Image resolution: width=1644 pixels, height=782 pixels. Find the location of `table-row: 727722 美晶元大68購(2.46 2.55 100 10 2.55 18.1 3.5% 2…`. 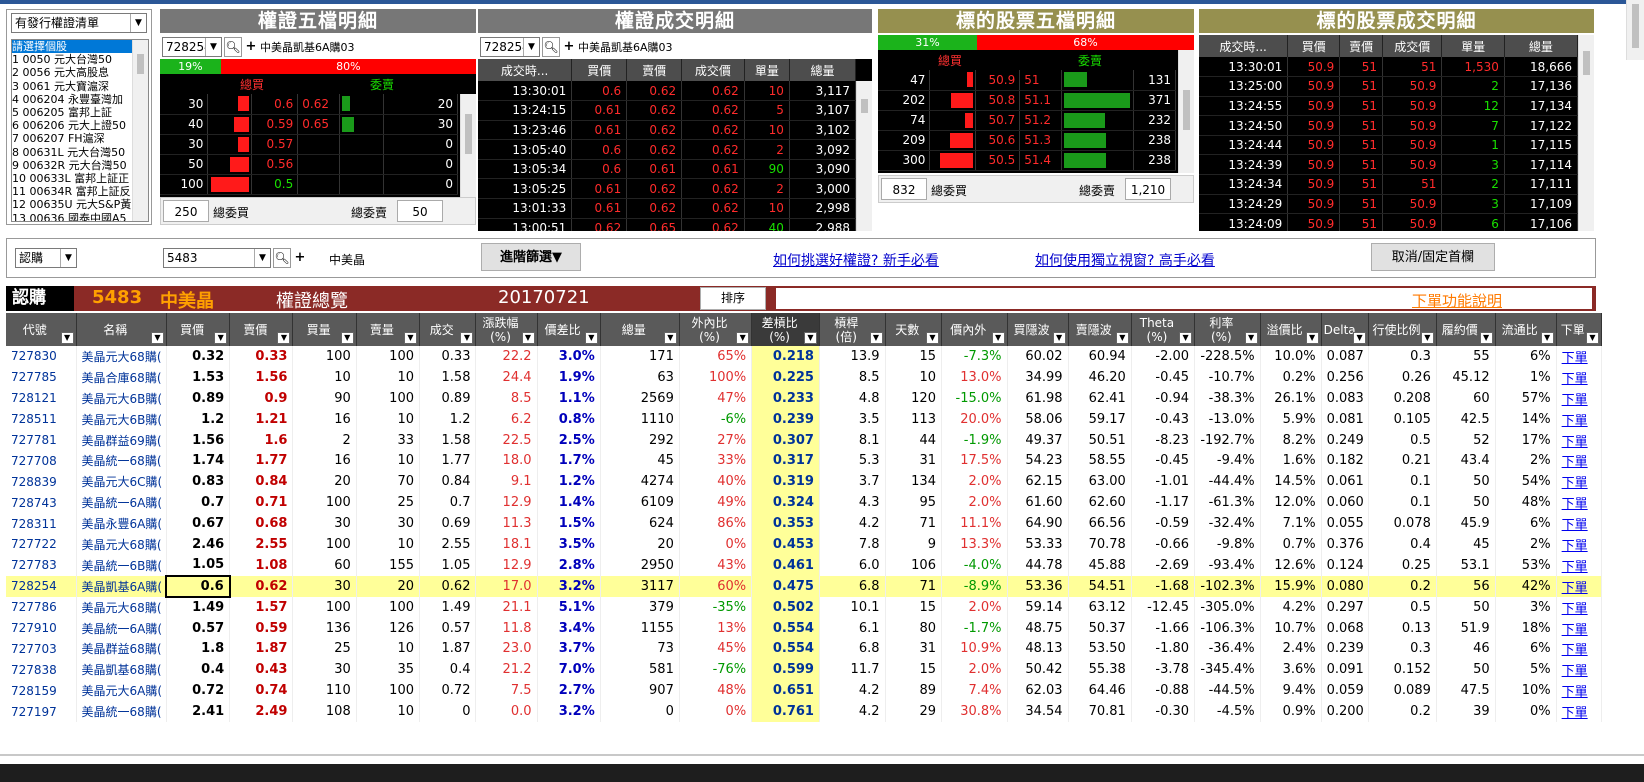

table-row: 727722 美晶元大68購(2.46 2.55 100 10 2.55 18.1 3.5% 2… is located at coordinates (804, 544).